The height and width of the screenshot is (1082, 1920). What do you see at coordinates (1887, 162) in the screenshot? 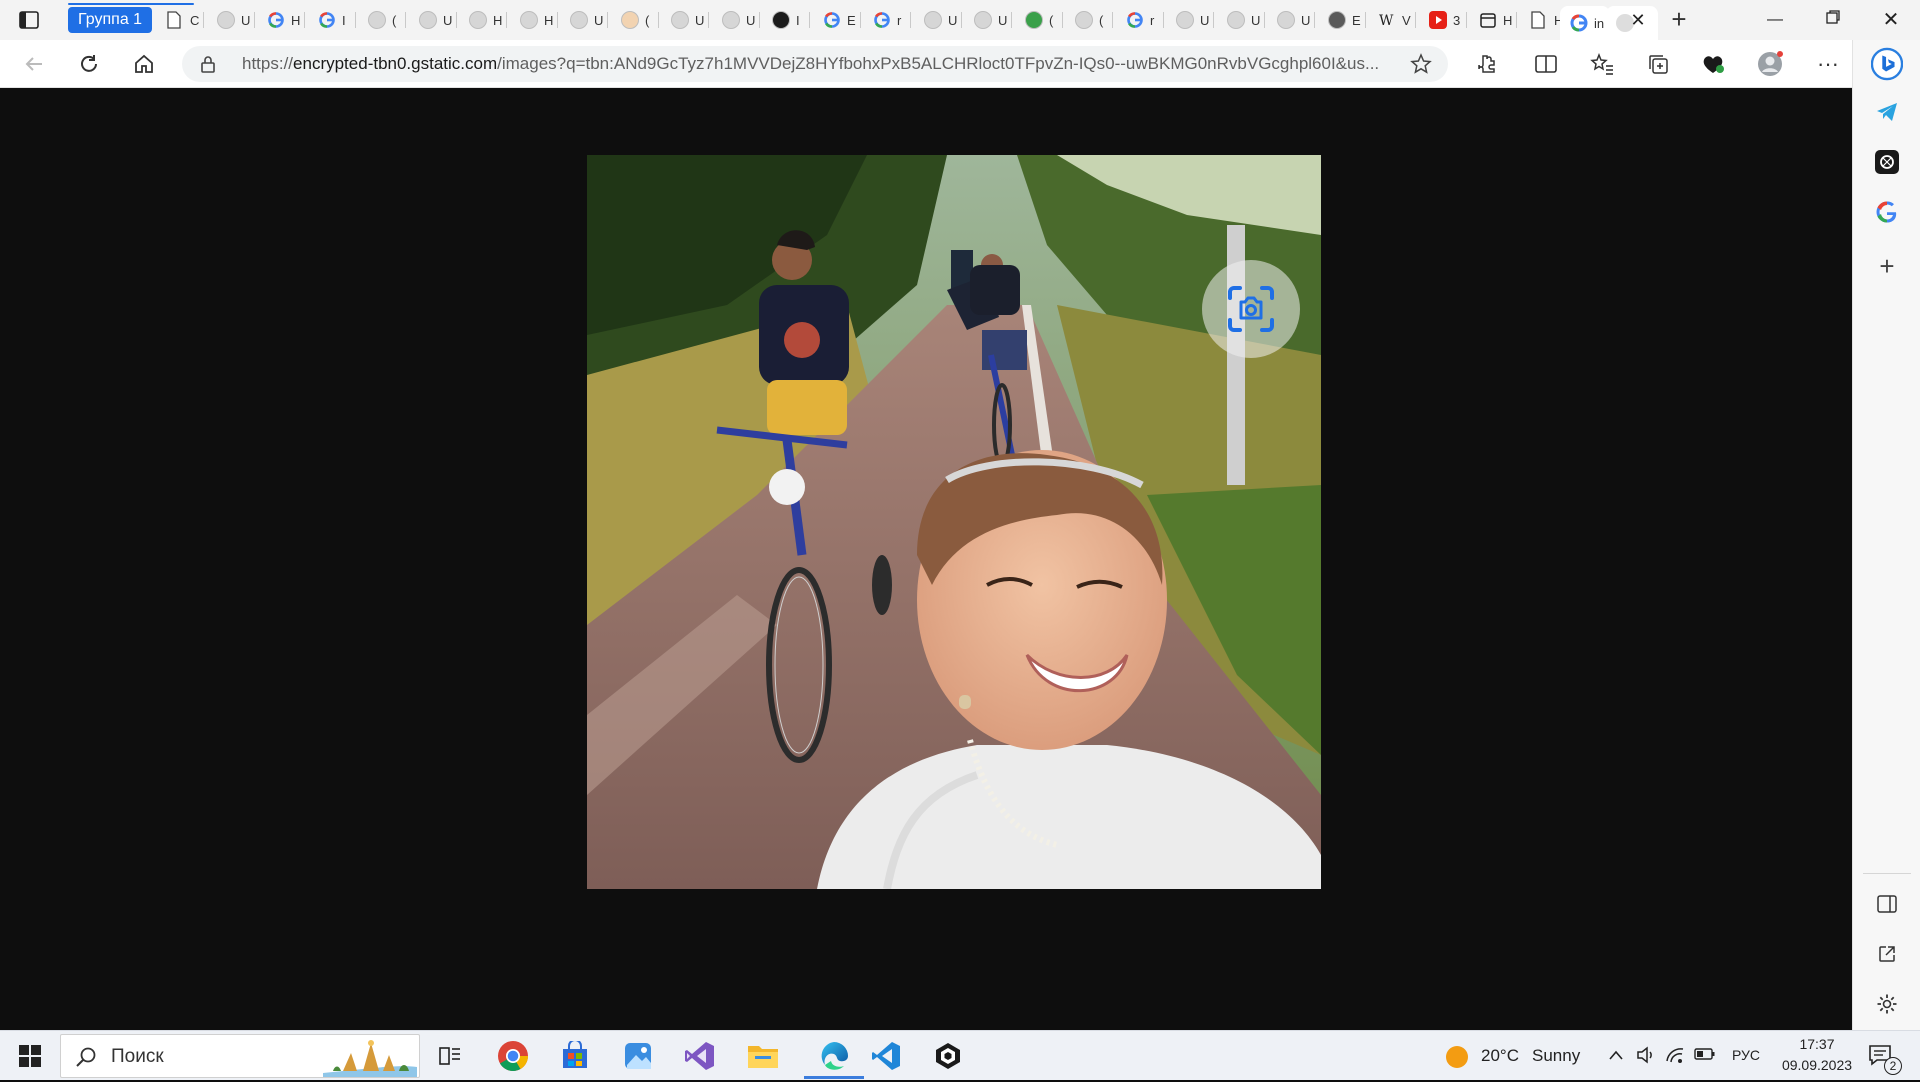
I see `chatgpt-icon` at bounding box center [1887, 162].